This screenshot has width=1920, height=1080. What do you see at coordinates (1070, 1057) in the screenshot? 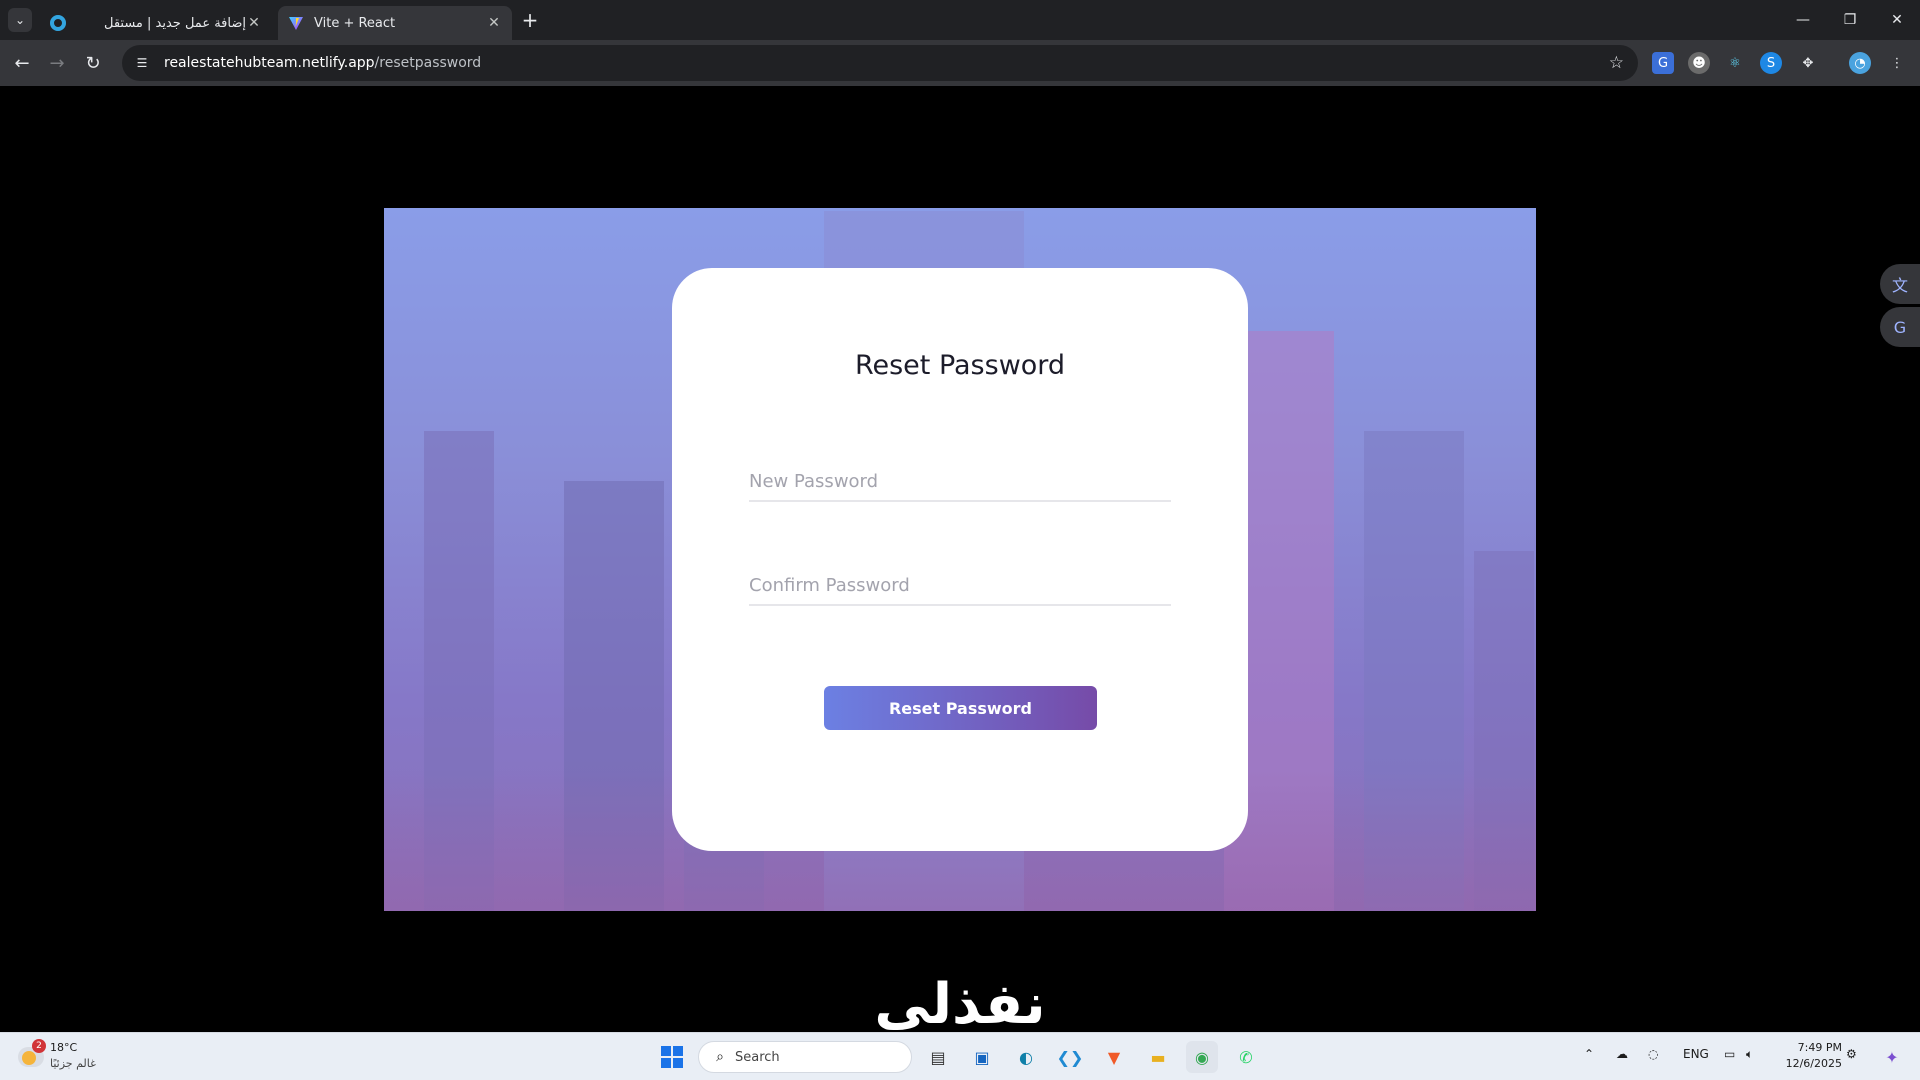
I see `vscode-icon: ❮❯` at bounding box center [1070, 1057].